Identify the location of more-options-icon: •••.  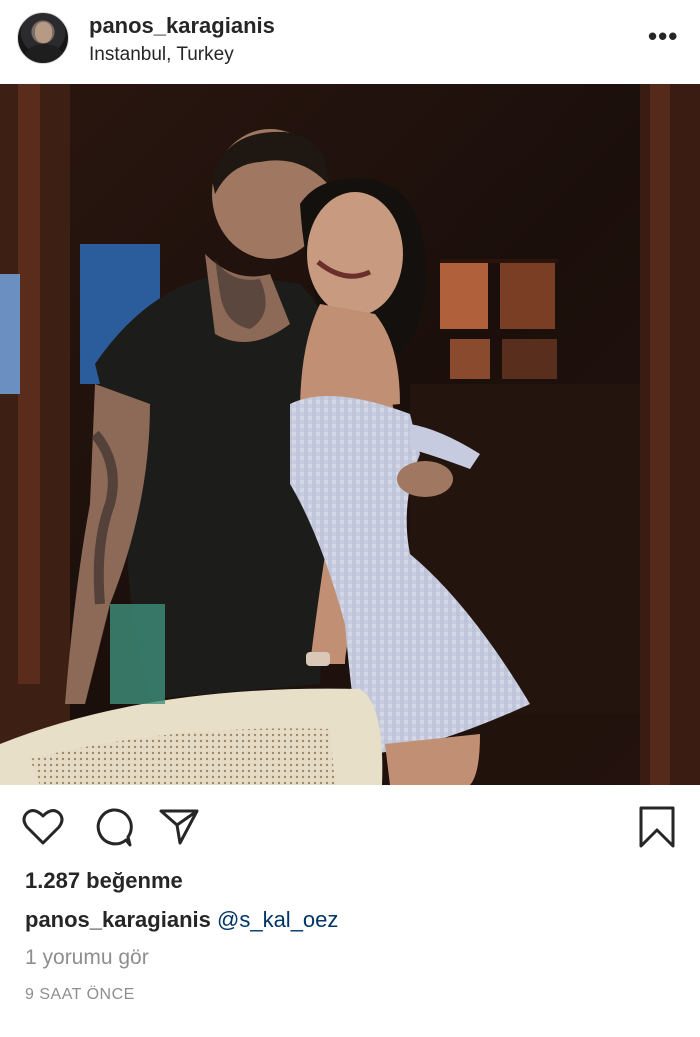
(665, 36).